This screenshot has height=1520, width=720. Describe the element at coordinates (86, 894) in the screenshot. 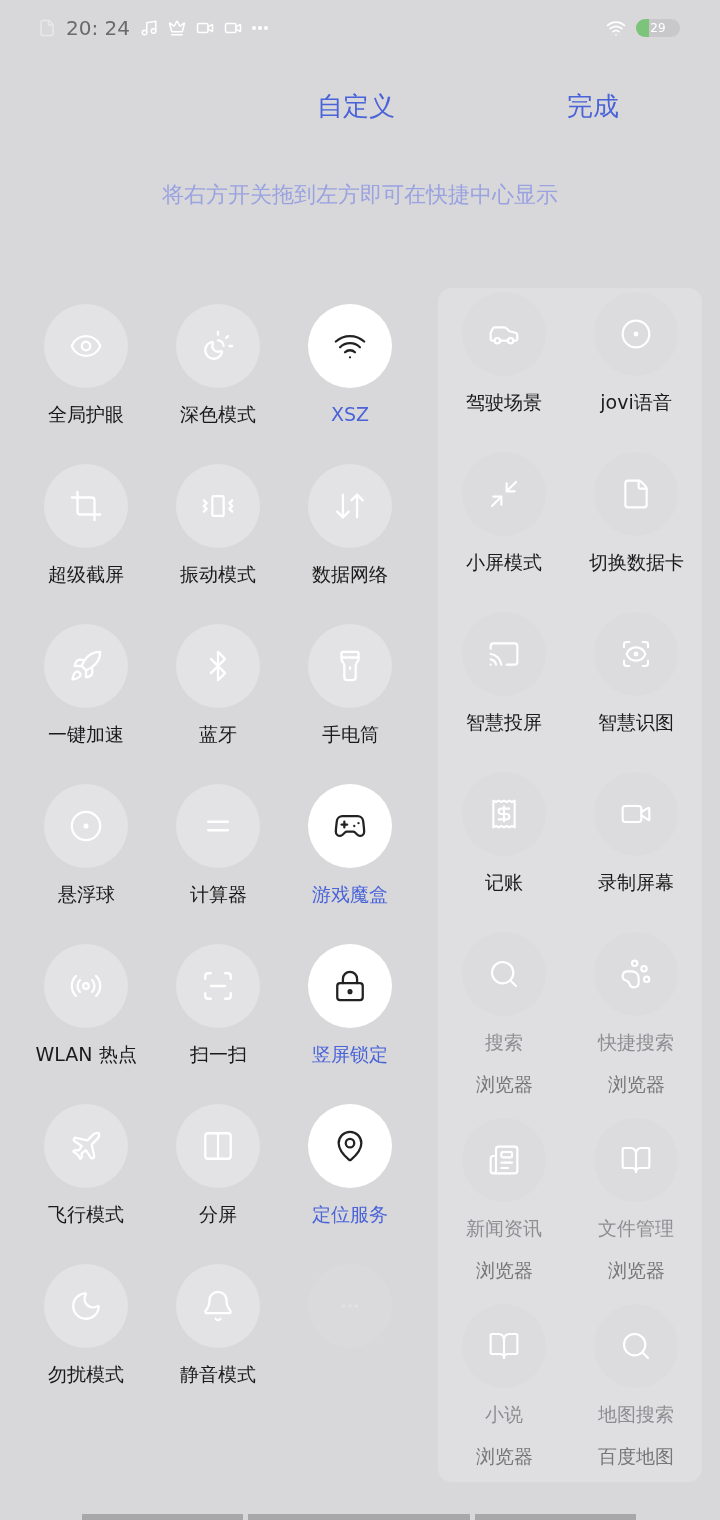

I see `tile-label: 悬浮球` at that location.